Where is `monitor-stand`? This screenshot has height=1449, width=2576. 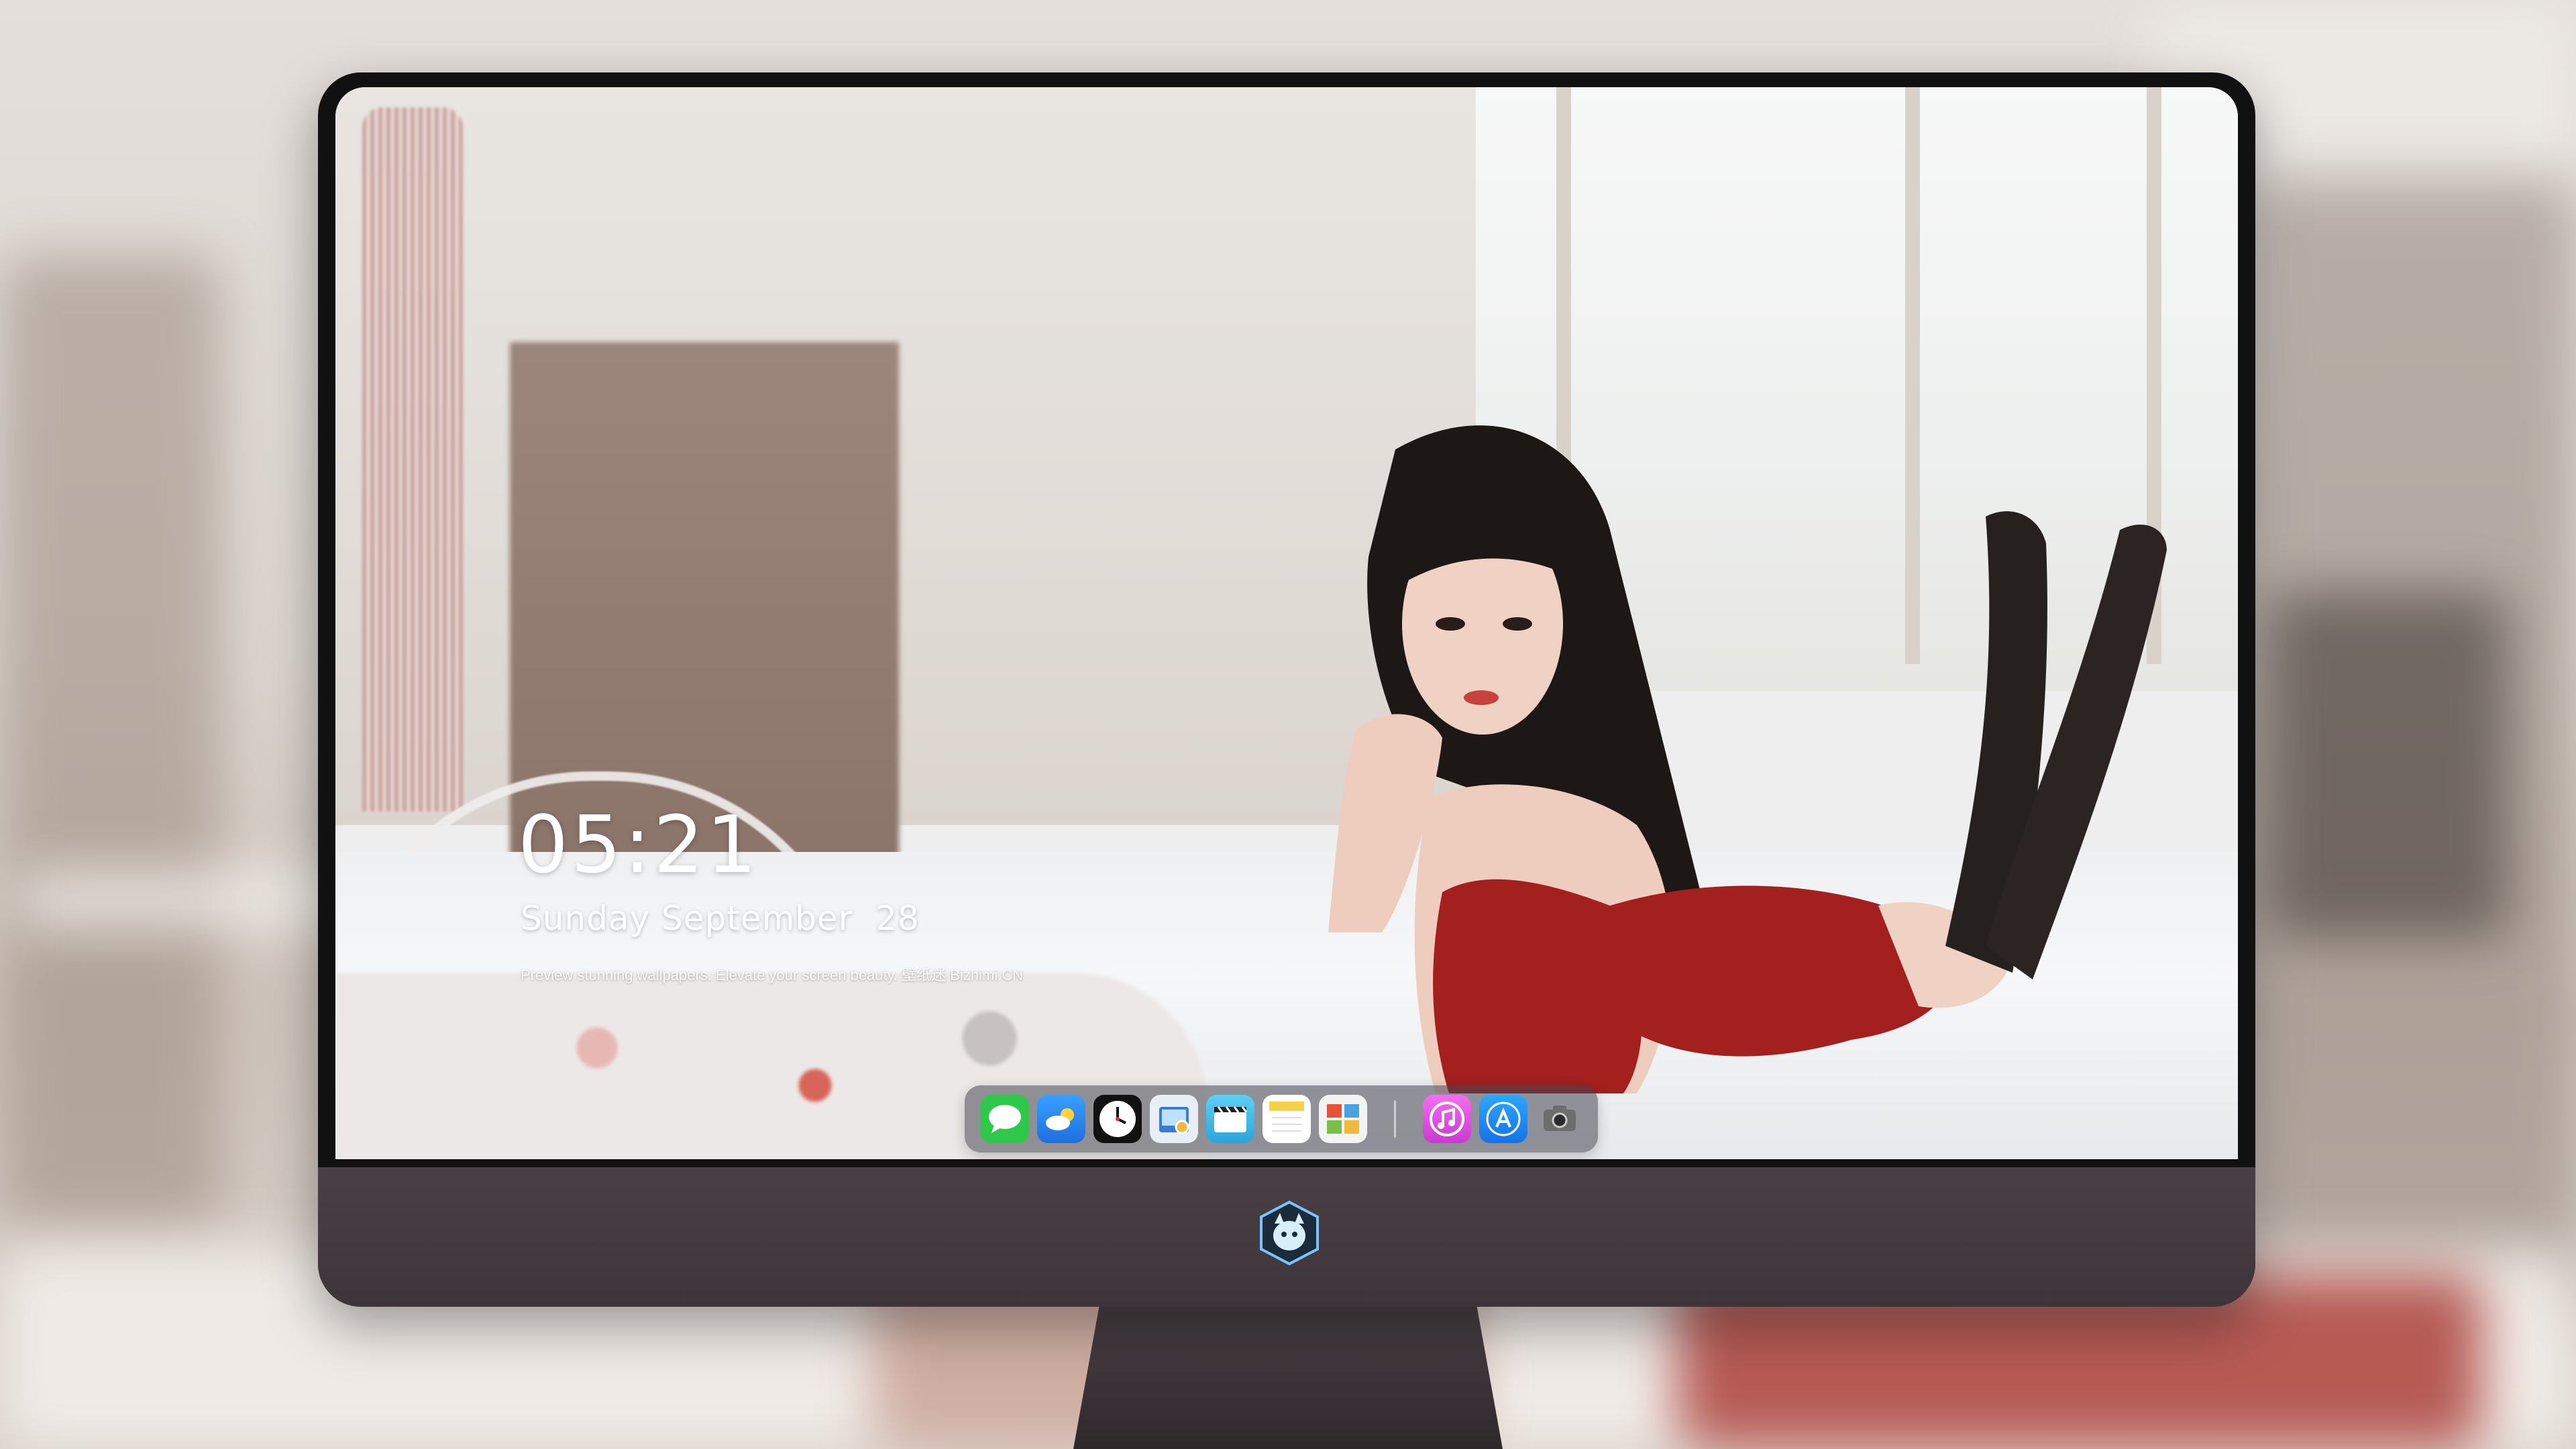 monitor-stand is located at coordinates (1288, 1378).